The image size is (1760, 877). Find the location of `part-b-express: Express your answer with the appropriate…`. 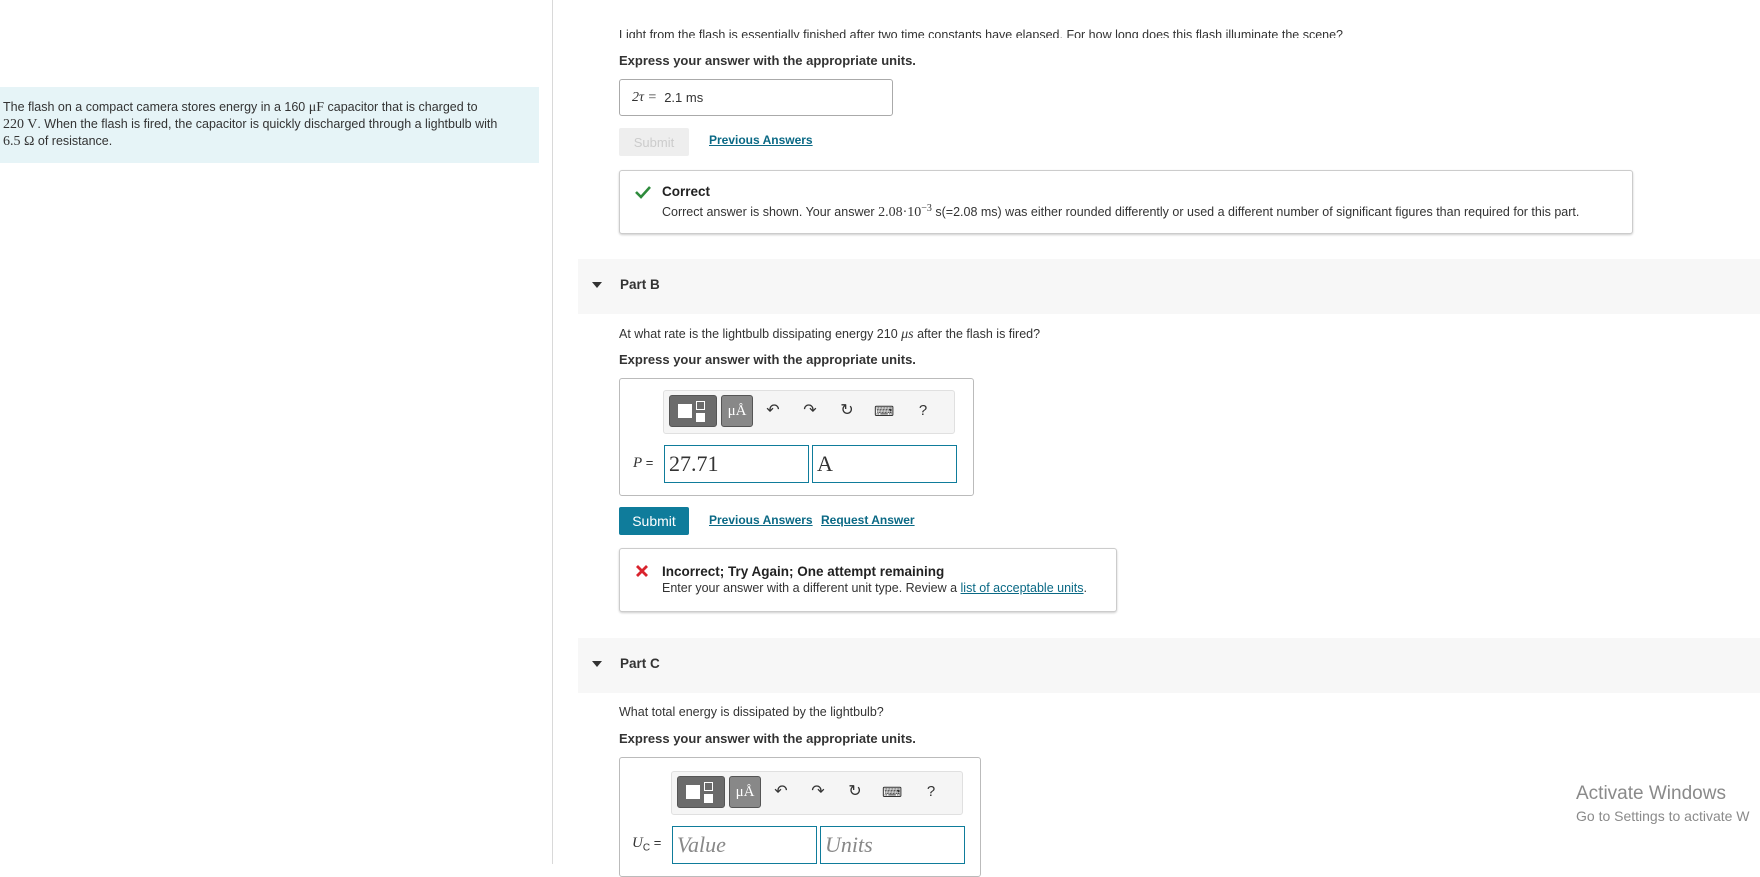

part-b-express: Express your answer with the appropriate… is located at coordinates (767, 359).